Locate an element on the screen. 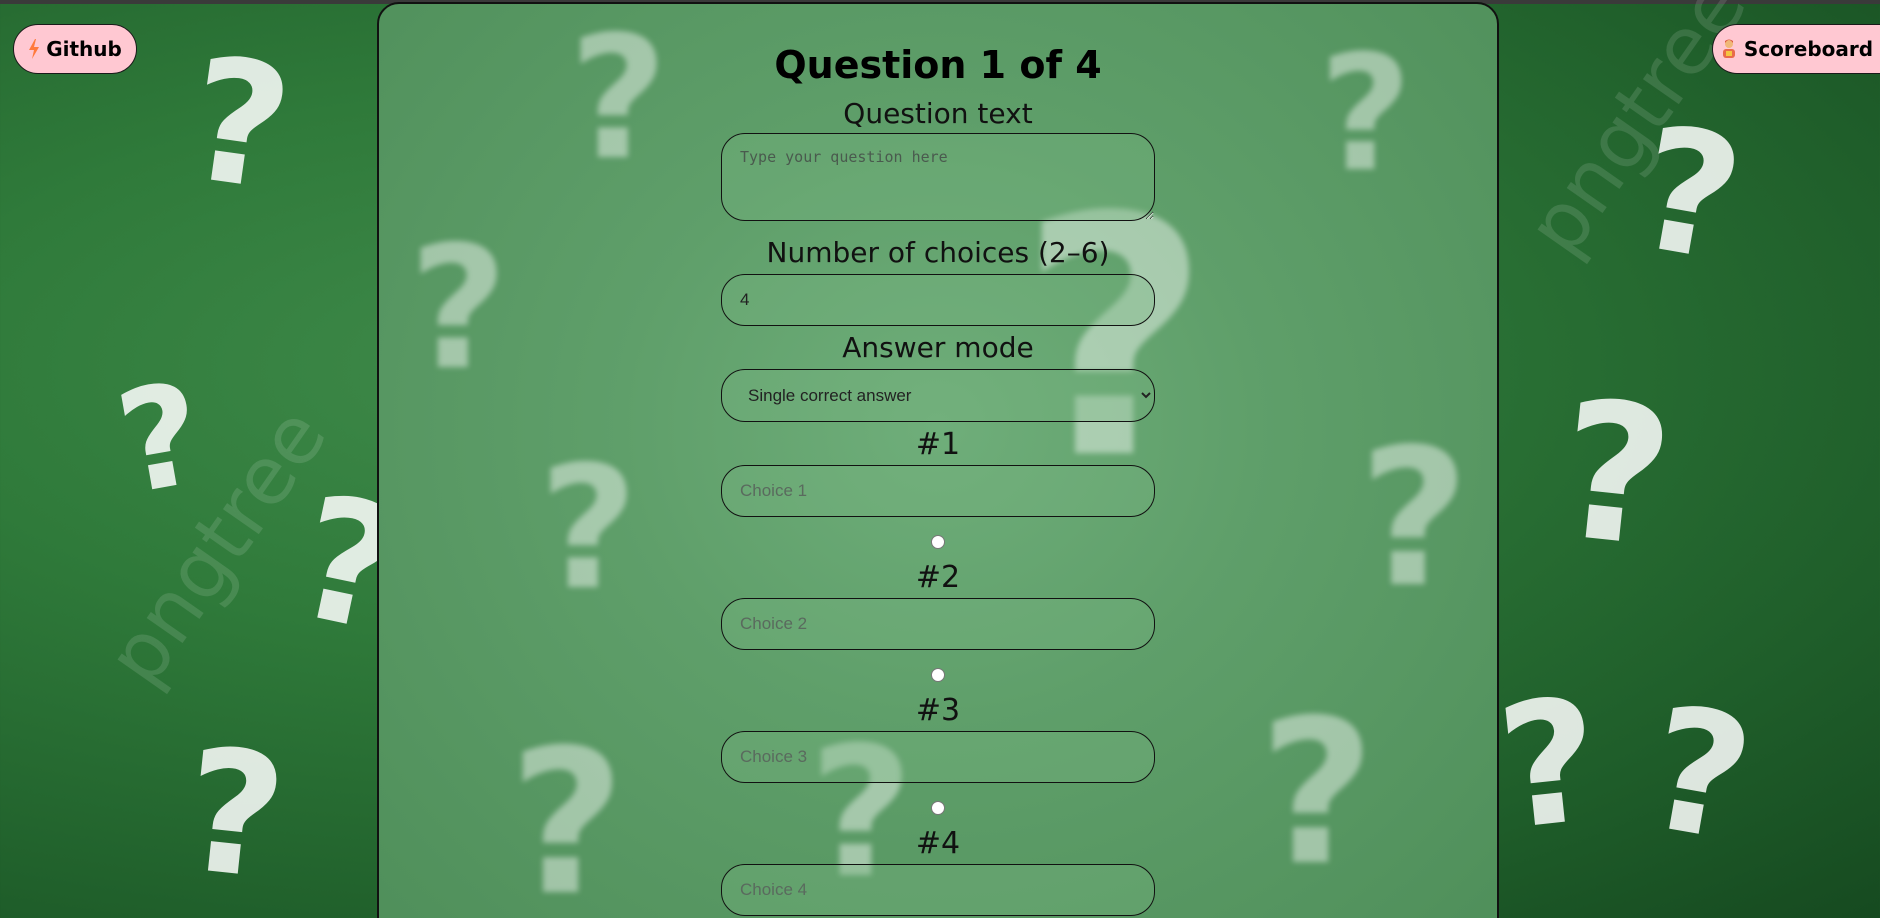  trophy-person-icon is located at coordinates (1729, 49).